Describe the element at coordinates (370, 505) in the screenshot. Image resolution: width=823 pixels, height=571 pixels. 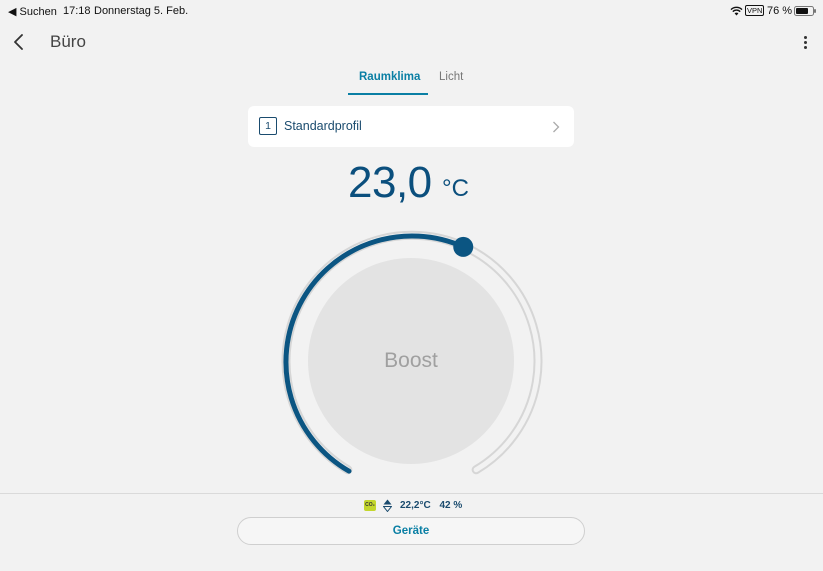
I see `co2-badge-icon: CO₂` at that location.